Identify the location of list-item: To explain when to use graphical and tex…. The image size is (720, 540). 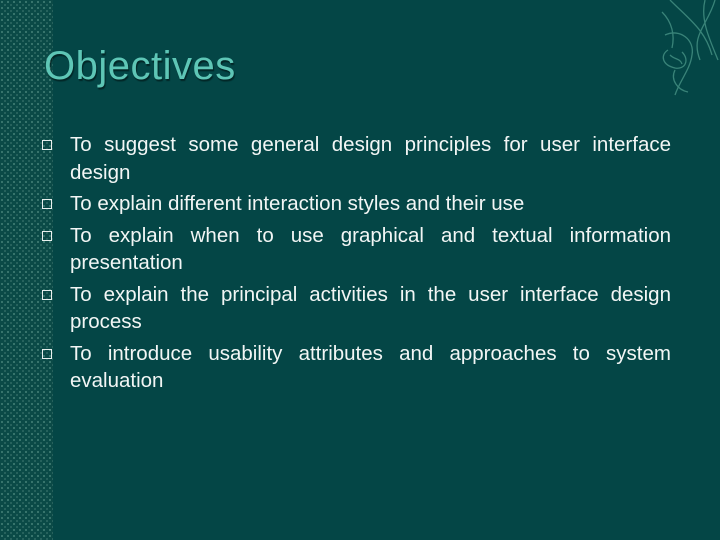
(355, 251).